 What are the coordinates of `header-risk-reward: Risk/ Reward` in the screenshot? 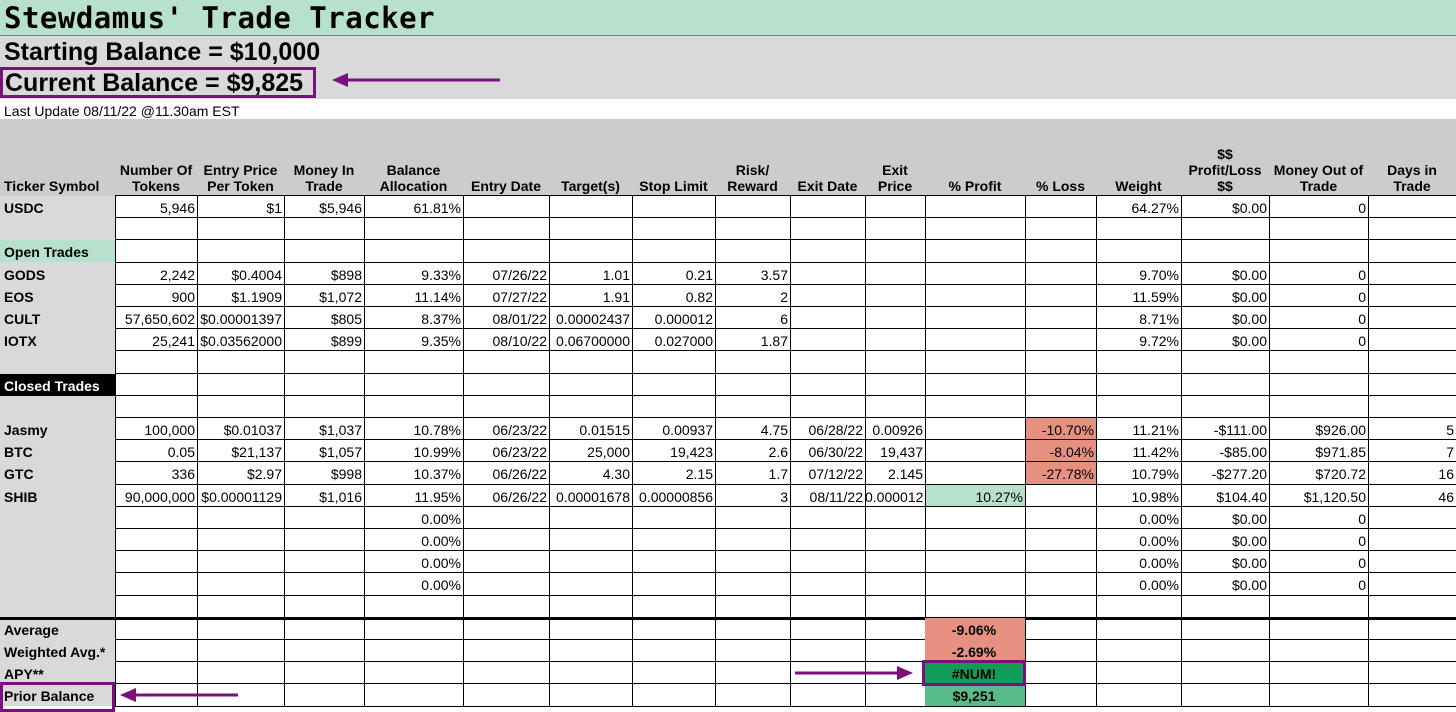 It's located at (752, 178).